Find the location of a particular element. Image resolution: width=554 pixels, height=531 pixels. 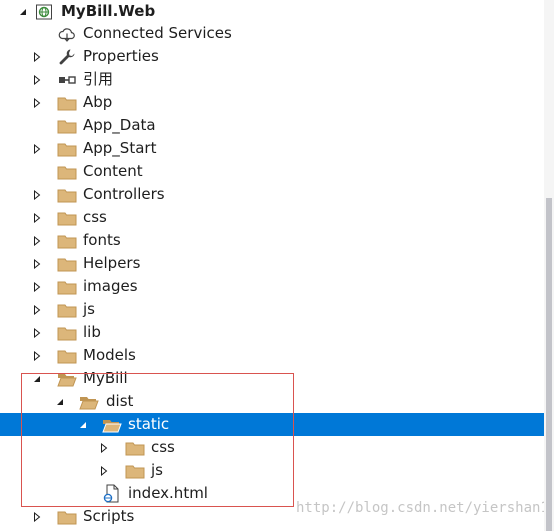

tree-item-label: App_Data is located at coordinates (119, 125).